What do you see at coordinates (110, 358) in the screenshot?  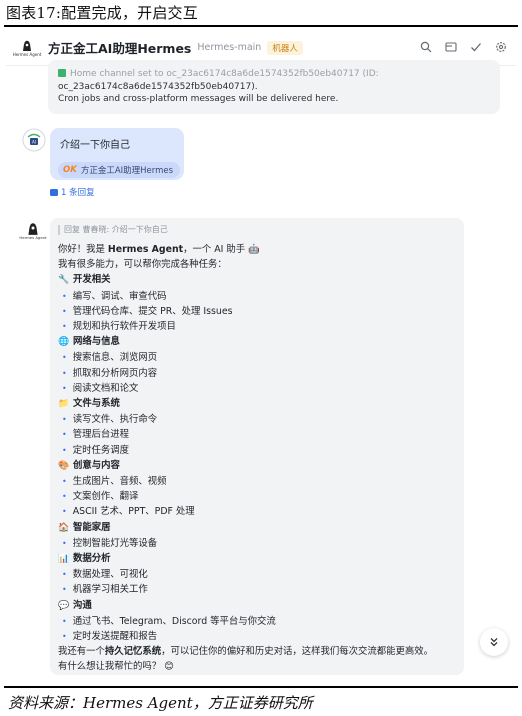 I see `capability-item: • 搜索信息、浏览网页` at bounding box center [110, 358].